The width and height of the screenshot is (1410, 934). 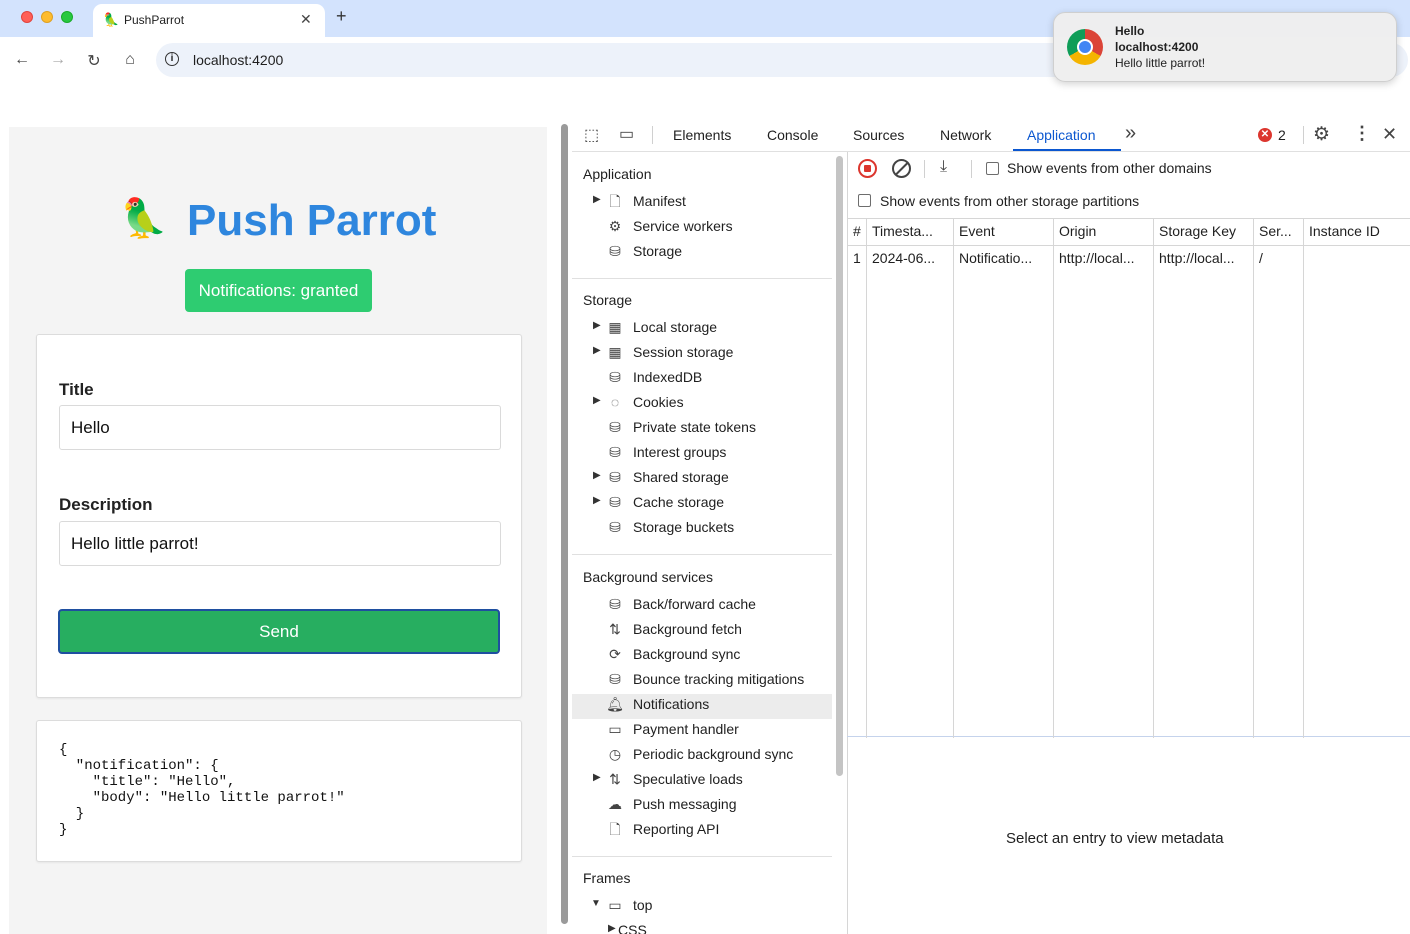 What do you see at coordinates (702, 756) in the screenshot?
I see `sidebar-item-periodic-sync: ◷ Periodic background sync` at bounding box center [702, 756].